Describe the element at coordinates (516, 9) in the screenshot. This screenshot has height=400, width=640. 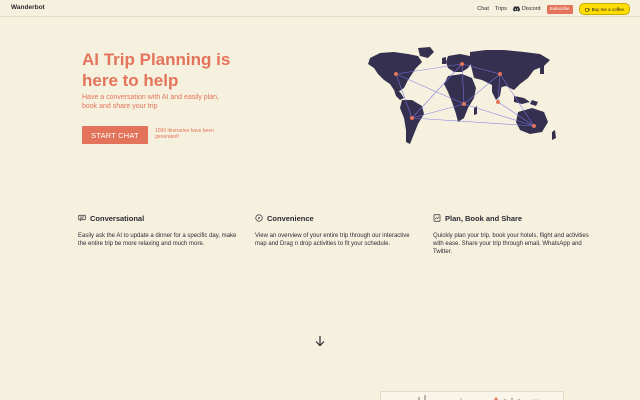
I see `discord-icon` at that location.